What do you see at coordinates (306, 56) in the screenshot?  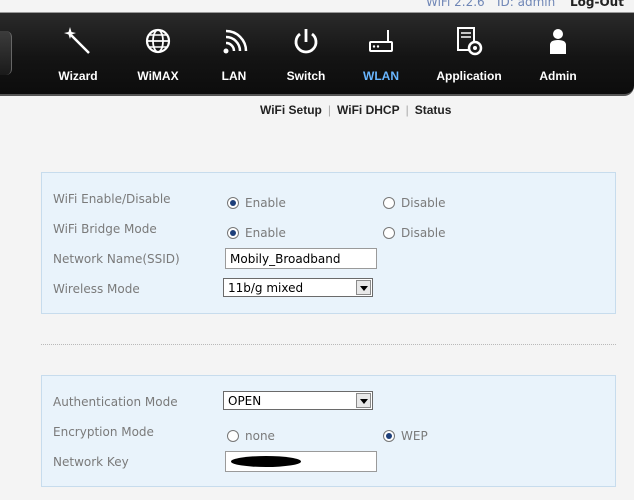 I see `nav-switch: Switch` at bounding box center [306, 56].